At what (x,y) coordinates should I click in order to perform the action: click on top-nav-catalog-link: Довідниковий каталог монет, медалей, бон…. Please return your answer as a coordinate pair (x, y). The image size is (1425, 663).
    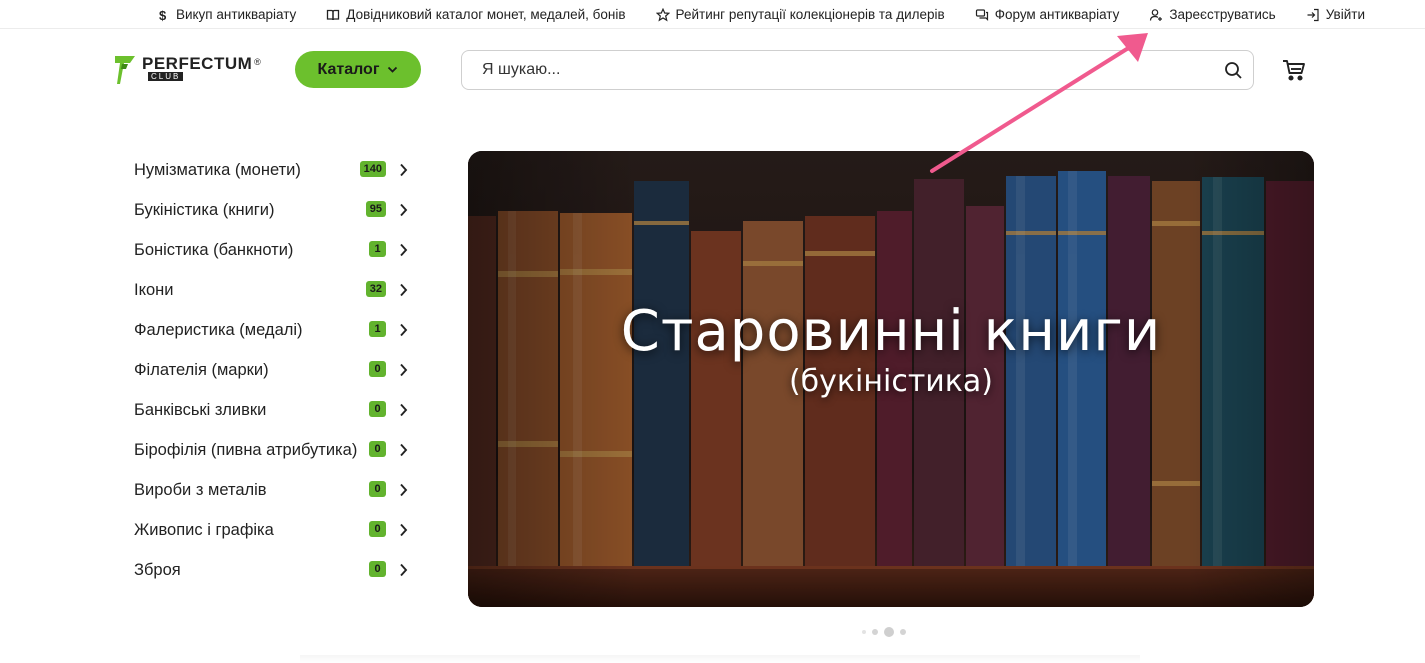
    Looking at the image, I should click on (476, 14).